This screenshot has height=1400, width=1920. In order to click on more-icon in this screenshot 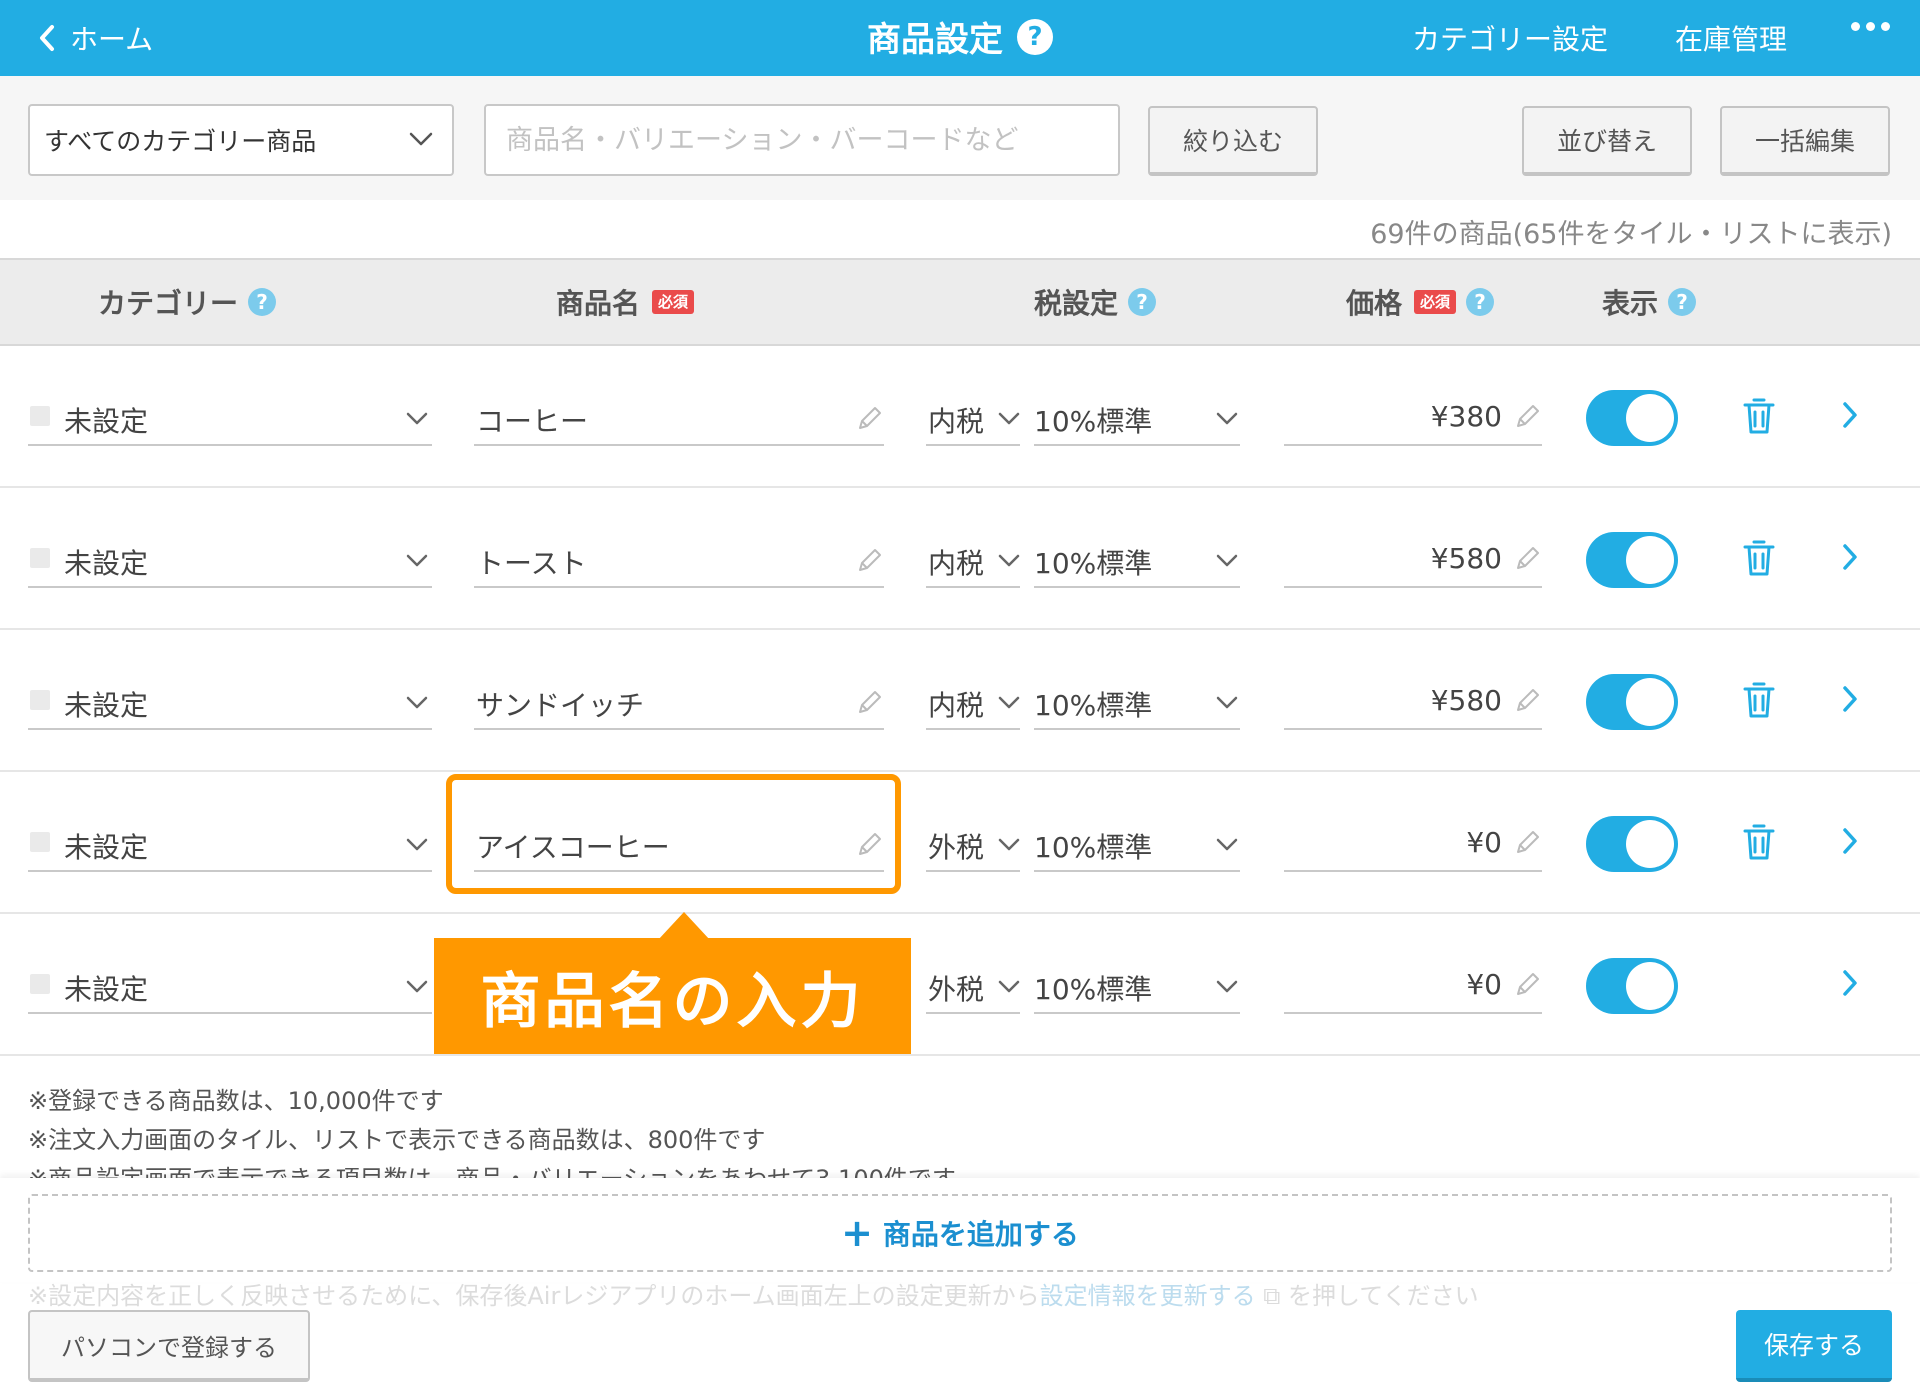, I will do `click(1870, 26)`.